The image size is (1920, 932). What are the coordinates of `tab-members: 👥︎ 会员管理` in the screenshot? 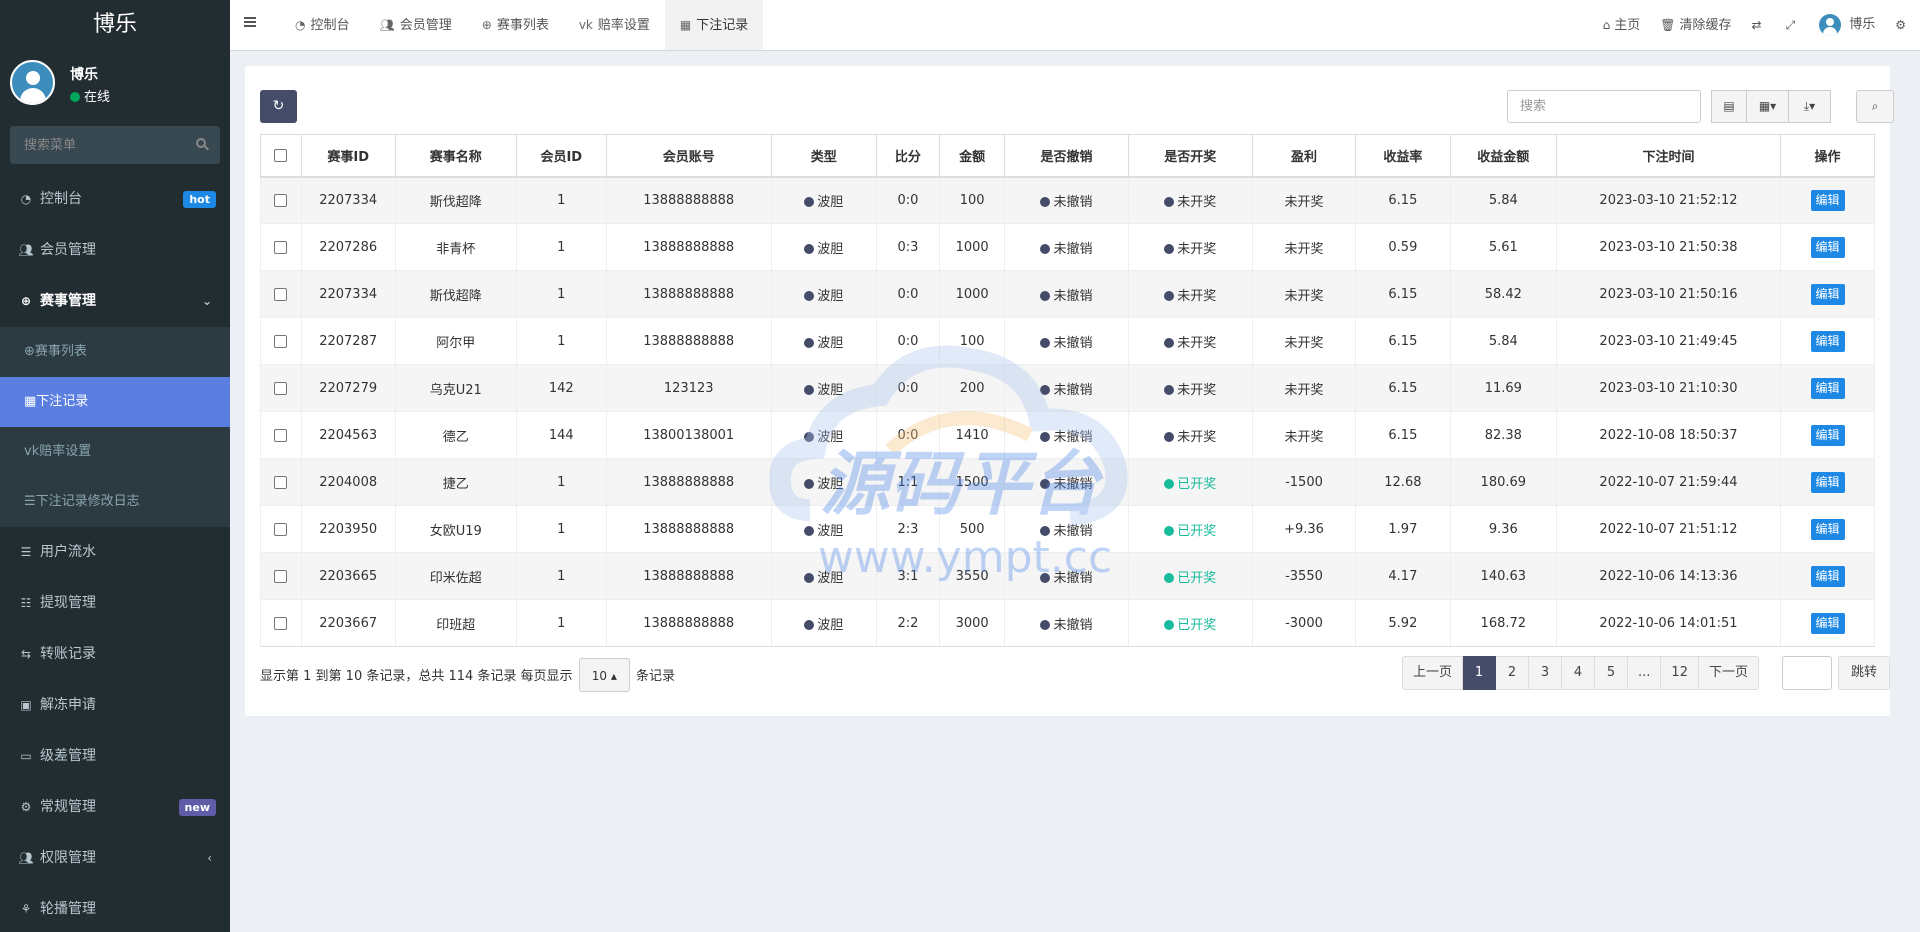 It's located at (416, 25).